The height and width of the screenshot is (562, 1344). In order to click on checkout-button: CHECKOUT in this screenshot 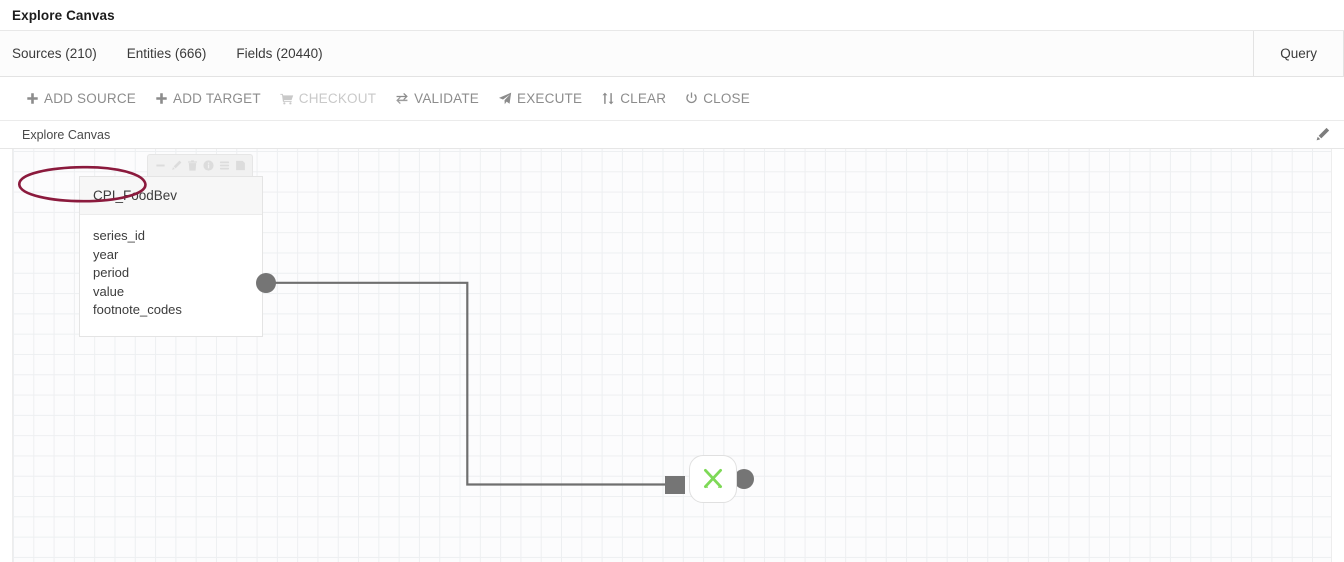, I will do `click(328, 98)`.